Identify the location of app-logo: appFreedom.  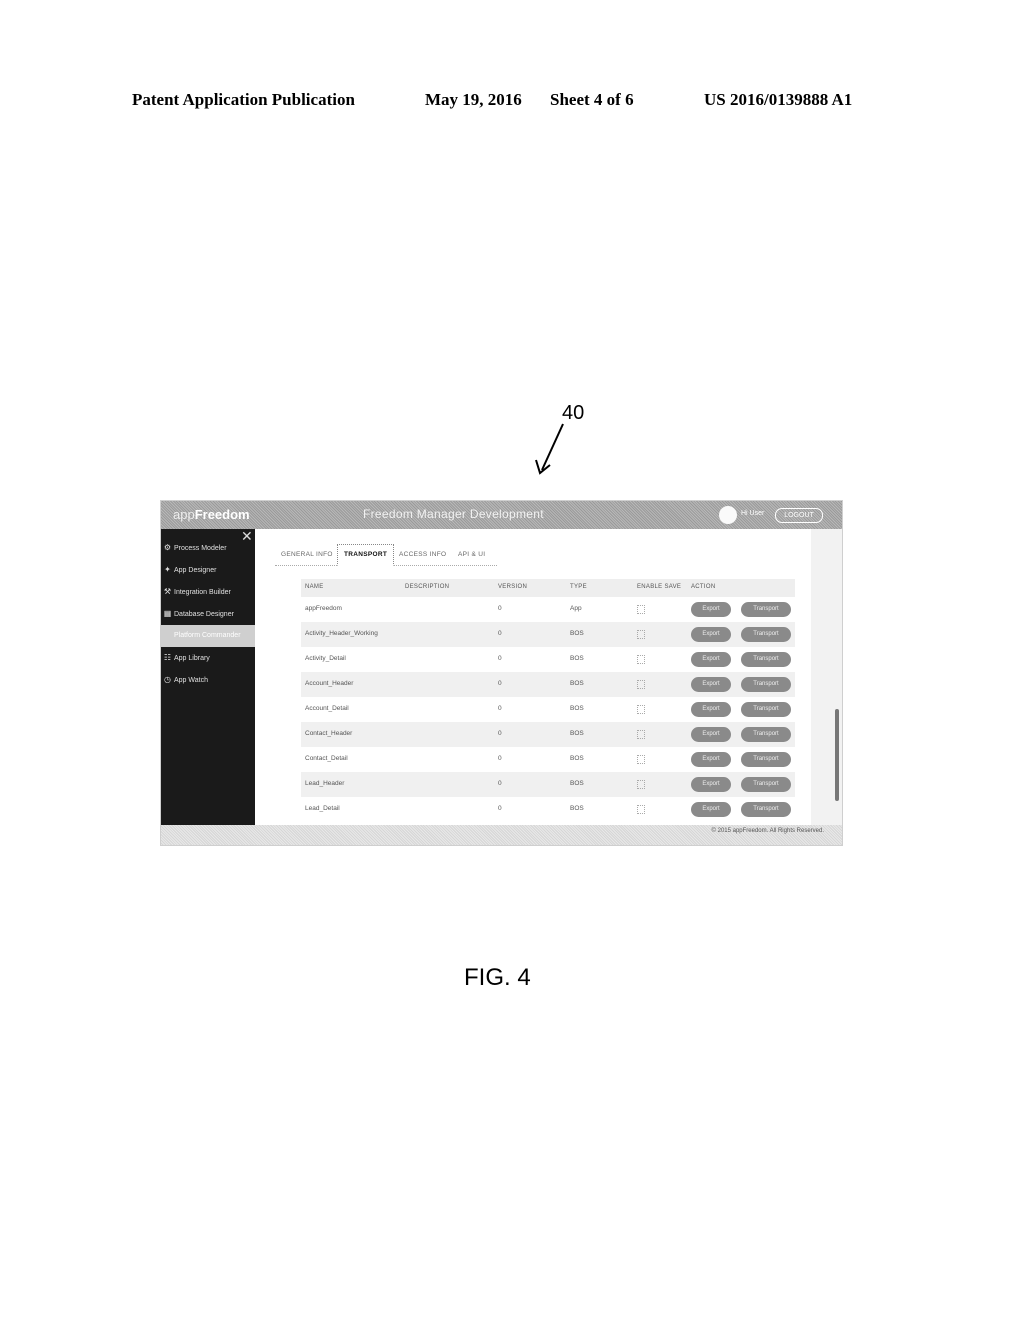
(211, 514).